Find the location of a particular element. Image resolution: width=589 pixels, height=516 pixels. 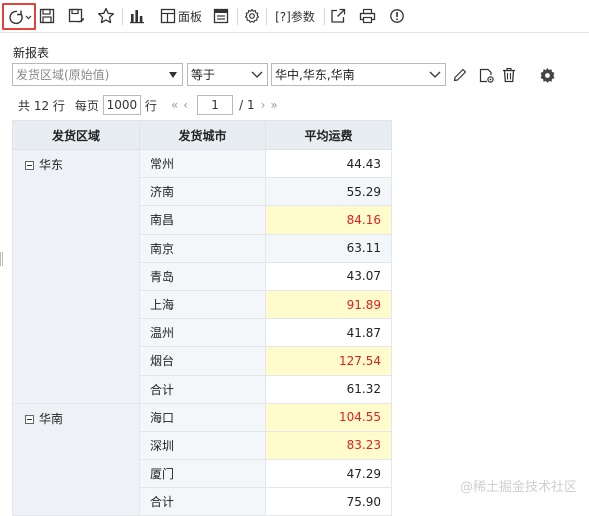

report-title: 新报表 is located at coordinates (31, 53).